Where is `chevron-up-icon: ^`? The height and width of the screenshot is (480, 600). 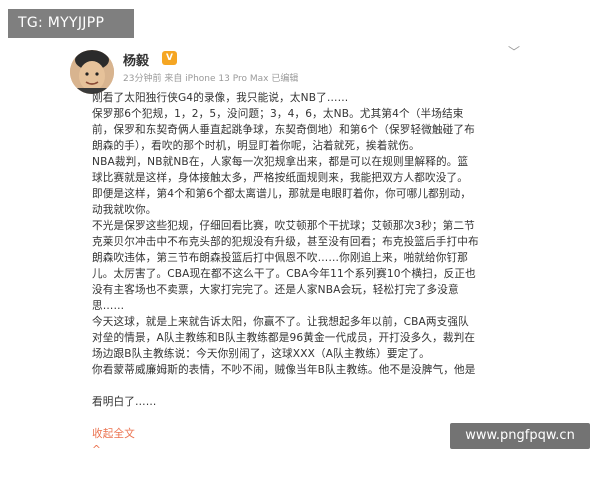
chevron-up-icon: ^ is located at coordinates (97, 450).